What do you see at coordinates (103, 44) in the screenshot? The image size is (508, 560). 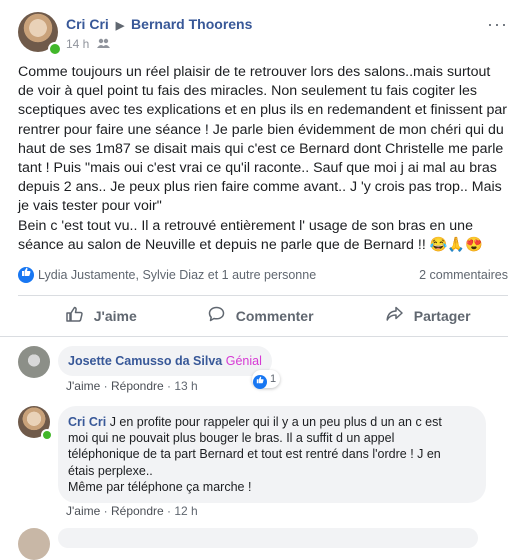 I see `friends-icon` at bounding box center [103, 44].